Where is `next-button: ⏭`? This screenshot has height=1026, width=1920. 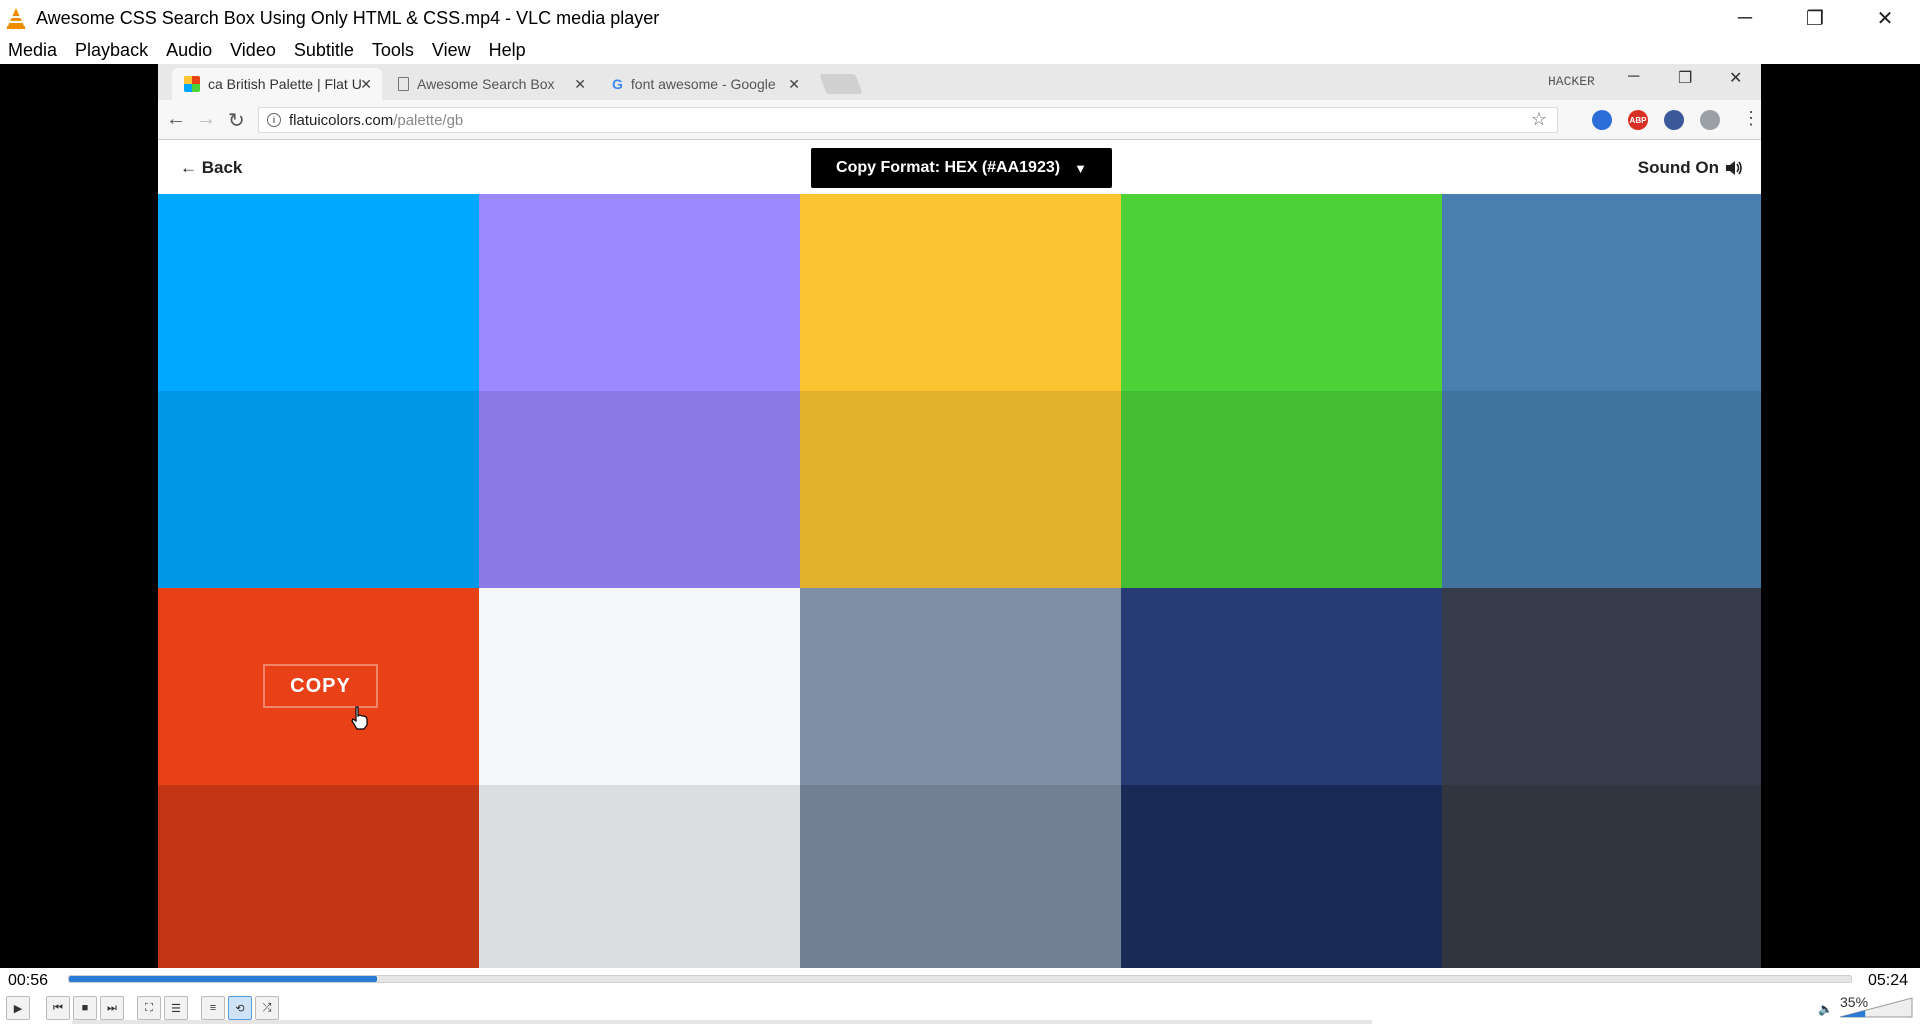 next-button: ⏭ is located at coordinates (112, 1008).